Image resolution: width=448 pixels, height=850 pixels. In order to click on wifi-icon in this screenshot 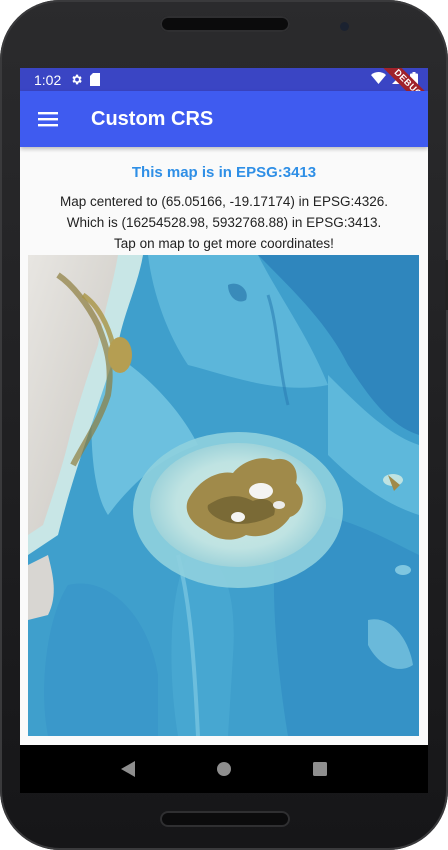, I will do `click(378, 79)`.